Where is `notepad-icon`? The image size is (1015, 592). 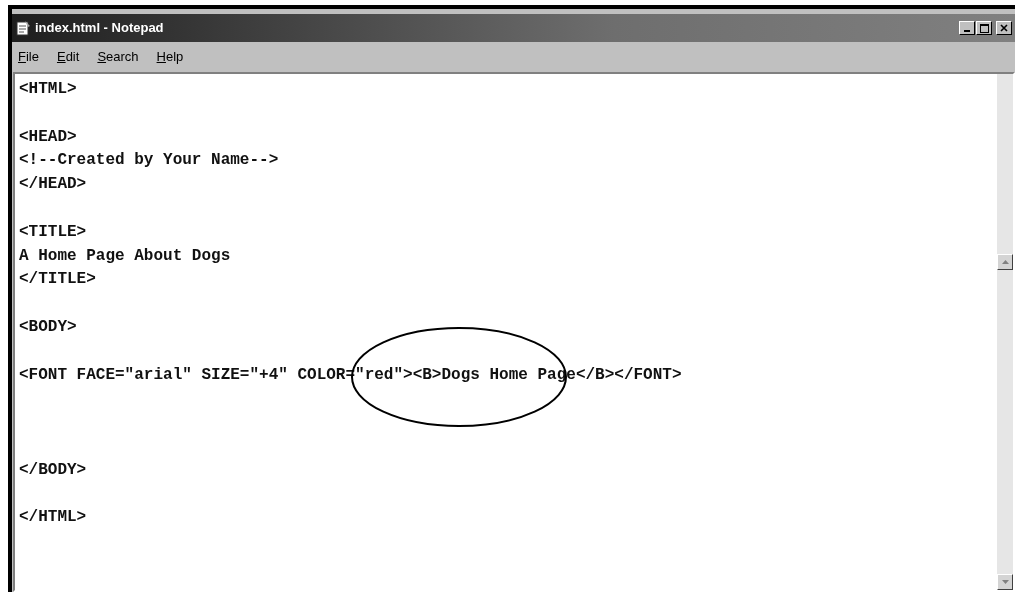 notepad-icon is located at coordinates (23, 28).